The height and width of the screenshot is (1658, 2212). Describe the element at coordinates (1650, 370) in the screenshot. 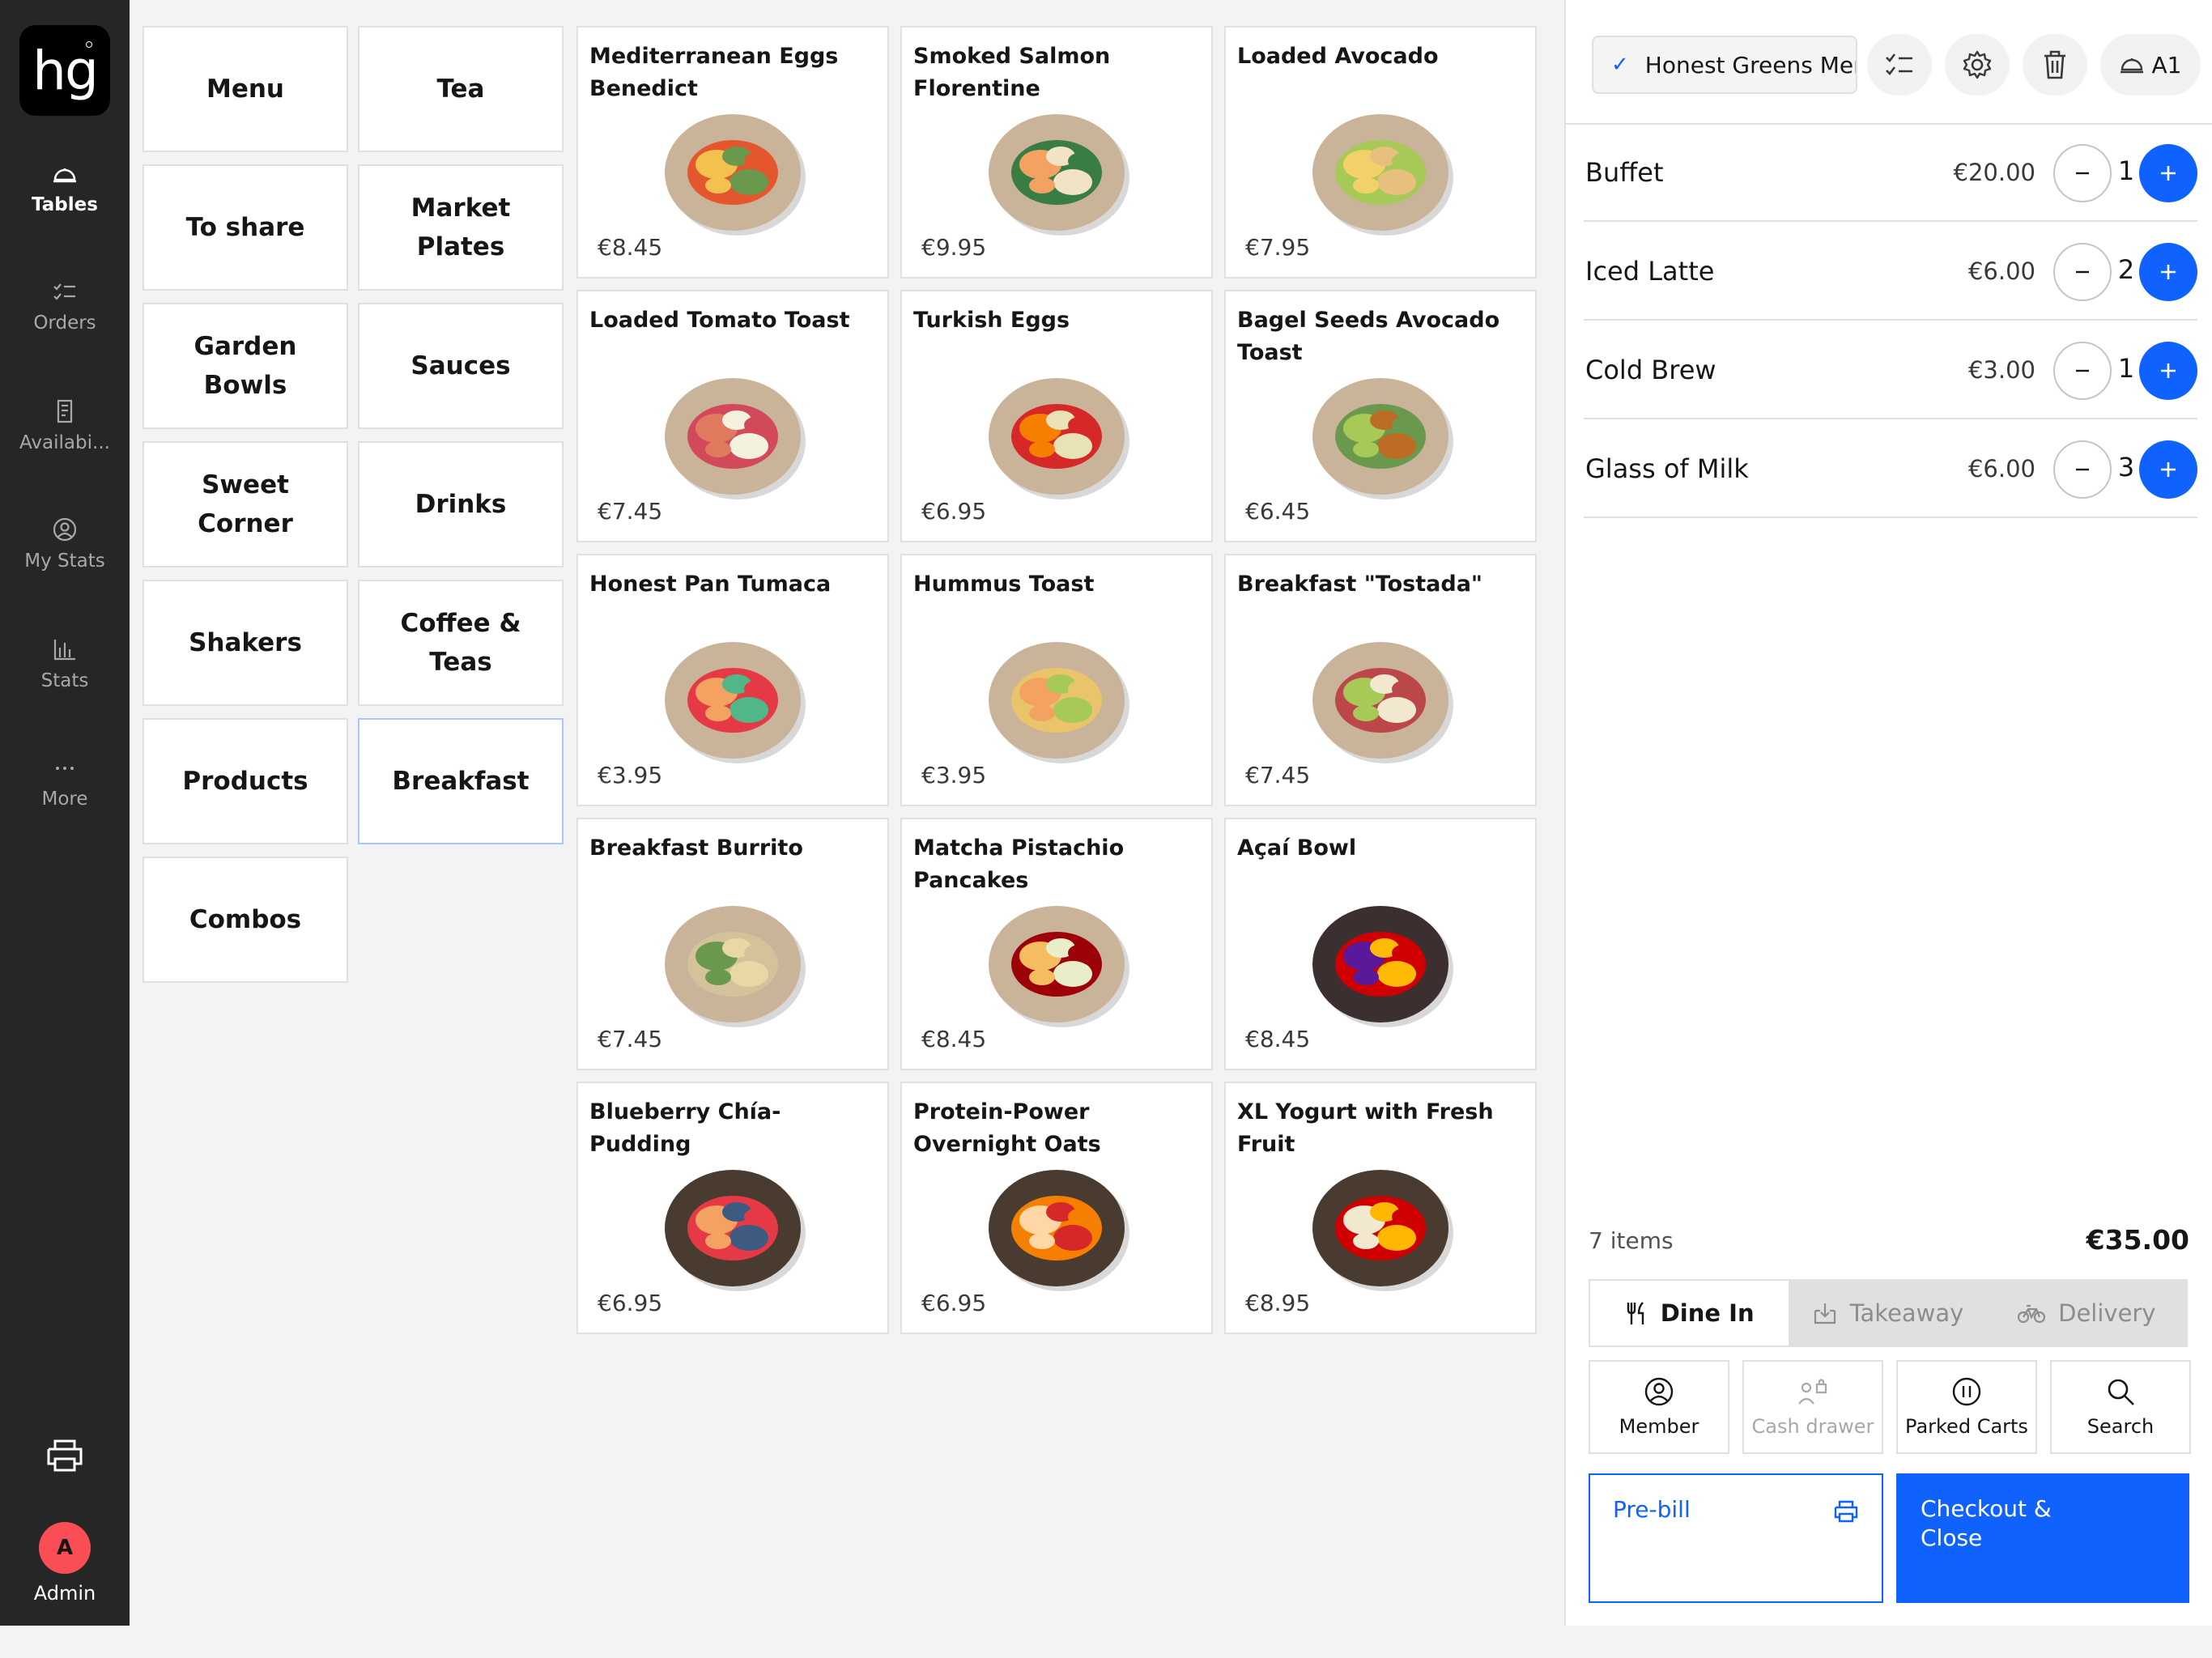

I see `cart-line-name: Cold Brew` at that location.